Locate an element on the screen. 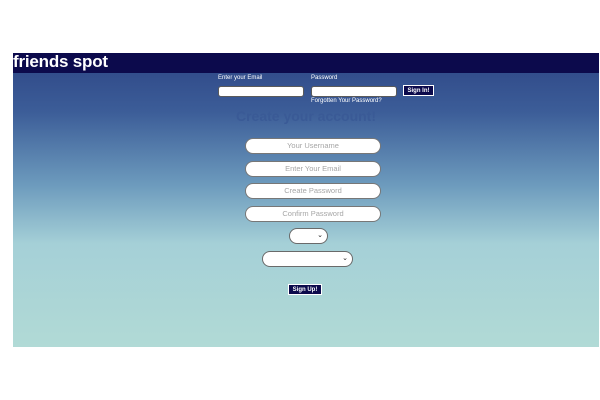  login-password-input is located at coordinates (354, 91).